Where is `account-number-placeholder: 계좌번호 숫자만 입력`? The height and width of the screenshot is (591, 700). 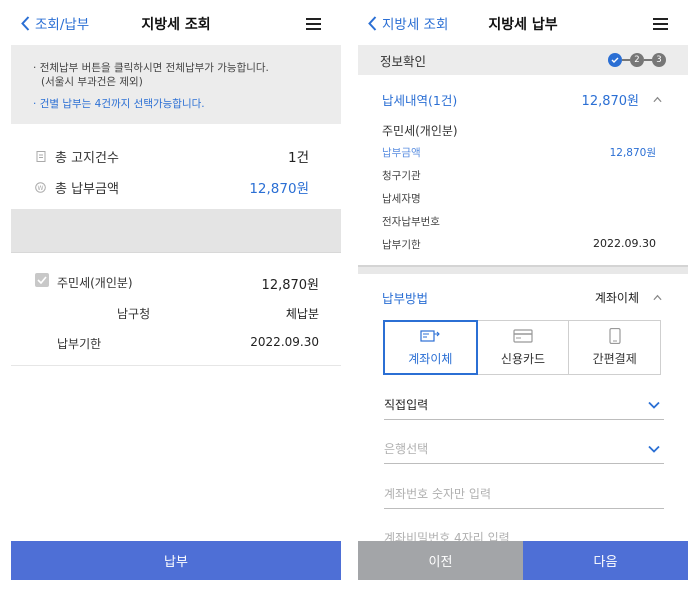 account-number-placeholder: 계좌번호 숫자만 입력 is located at coordinates (437, 494).